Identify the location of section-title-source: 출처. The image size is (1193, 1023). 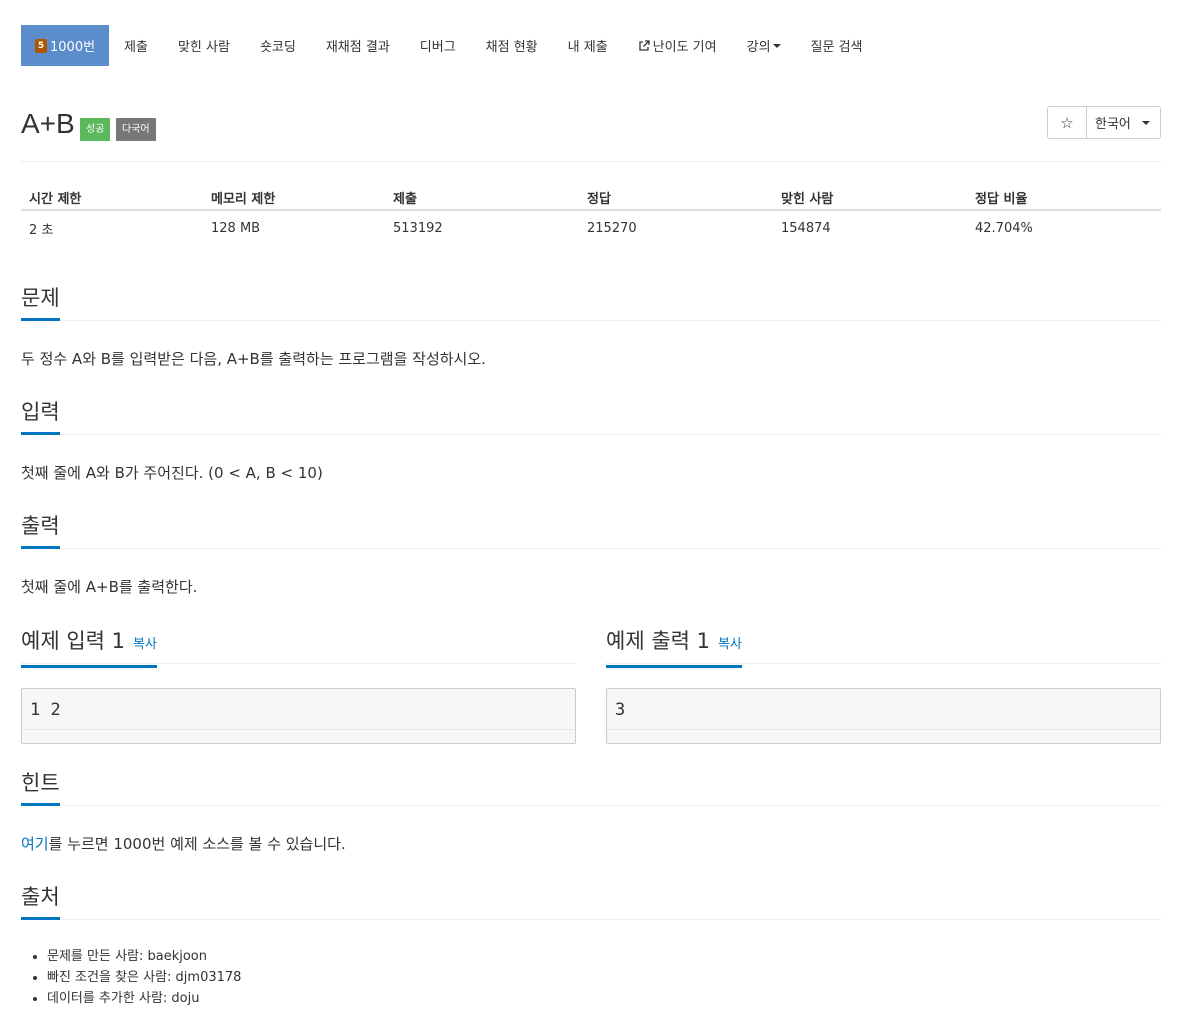
(40, 901).